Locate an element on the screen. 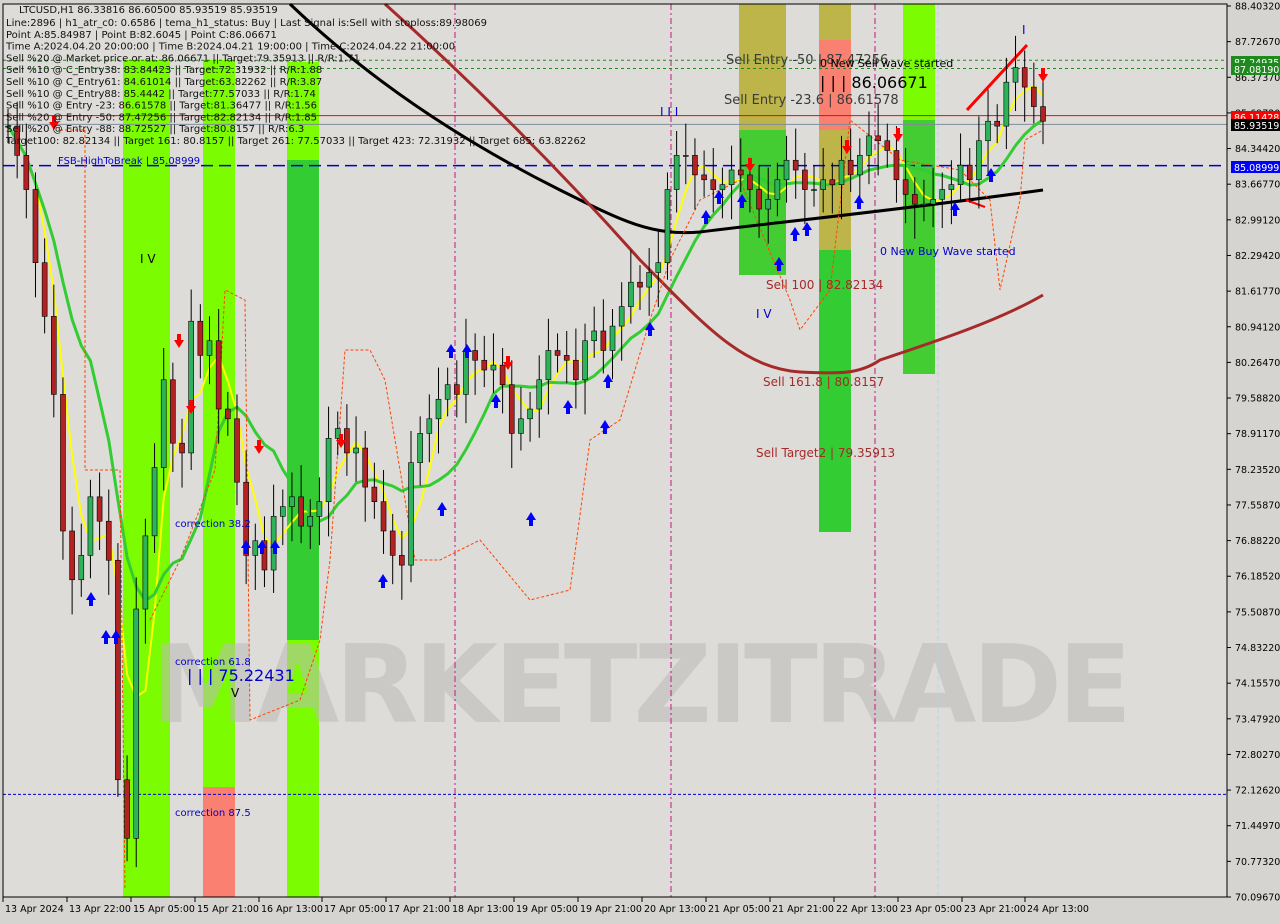 The image size is (1280, 924). x-tick-label: 17 Apr 05:00 is located at coordinates (355, 909).